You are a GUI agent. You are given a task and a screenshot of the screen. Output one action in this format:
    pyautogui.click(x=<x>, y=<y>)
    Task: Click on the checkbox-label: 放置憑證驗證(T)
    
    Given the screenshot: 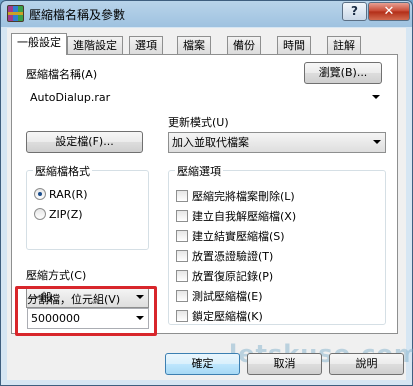 What is the action you would take?
    pyautogui.click(x=233, y=256)
    